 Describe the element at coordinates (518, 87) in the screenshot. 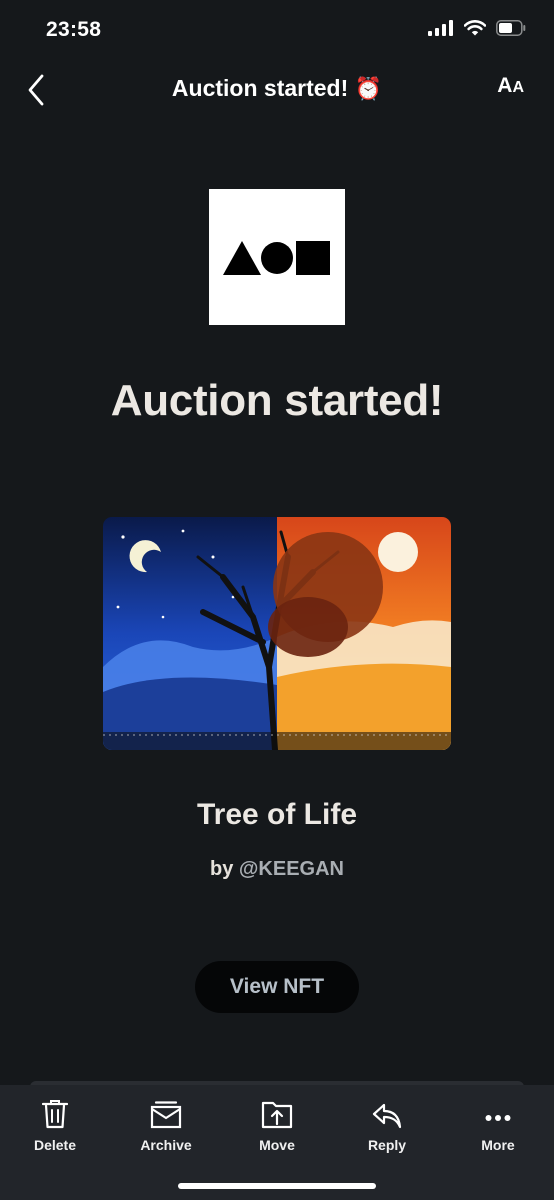

I see `text-size-label-small: A` at that location.